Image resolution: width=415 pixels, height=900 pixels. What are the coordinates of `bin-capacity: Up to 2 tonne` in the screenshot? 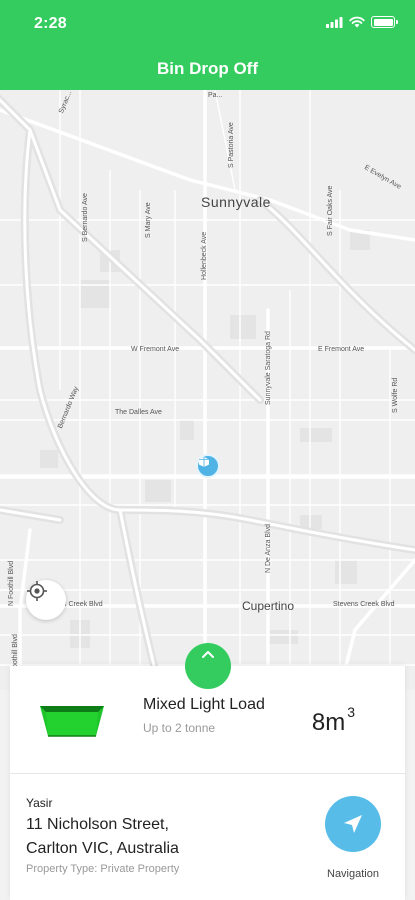 It's located at (179, 728).